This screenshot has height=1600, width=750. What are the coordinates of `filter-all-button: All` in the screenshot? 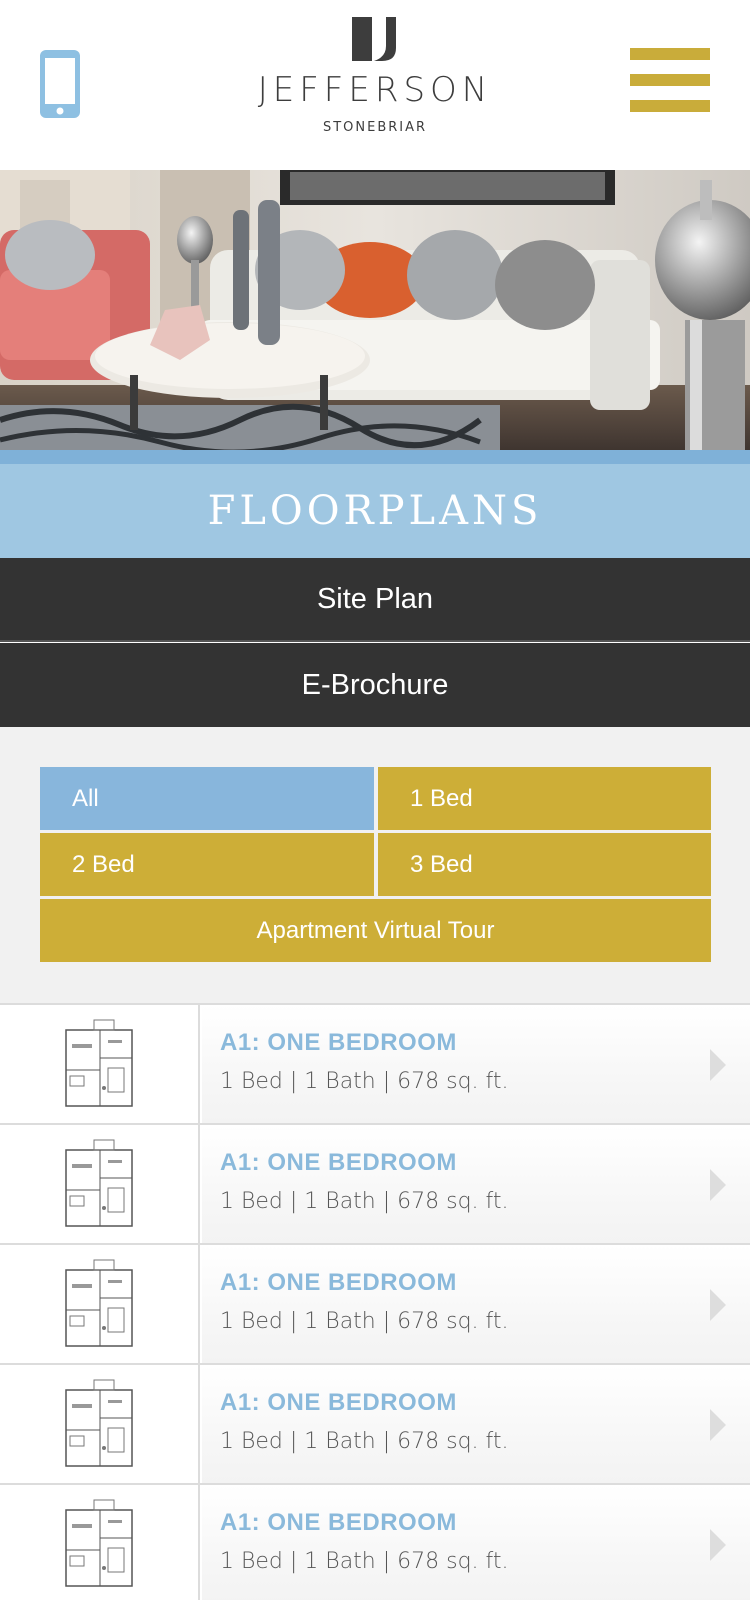 It's located at (207, 798).